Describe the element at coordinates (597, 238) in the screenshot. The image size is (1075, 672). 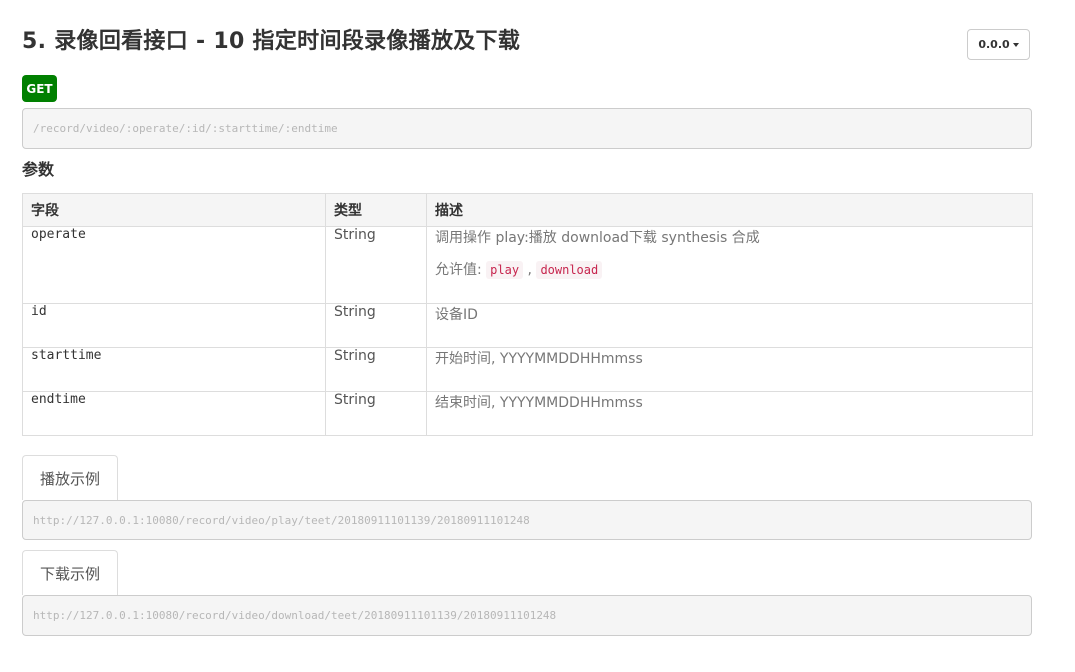
I see `param-description: 调用操作 play:播放 download下载 synthesis 合成` at that location.